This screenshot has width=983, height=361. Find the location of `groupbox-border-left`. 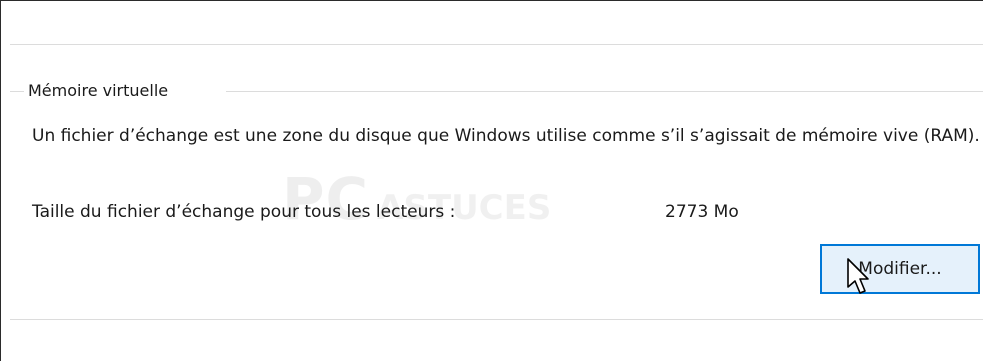

groupbox-border-left is located at coordinates (17, 91).